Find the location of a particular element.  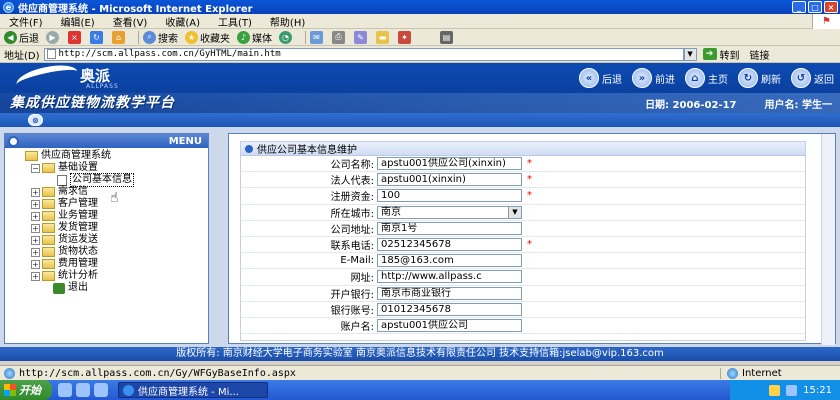

tree-item-shipping: + 发货管理 is located at coordinates (109, 228).